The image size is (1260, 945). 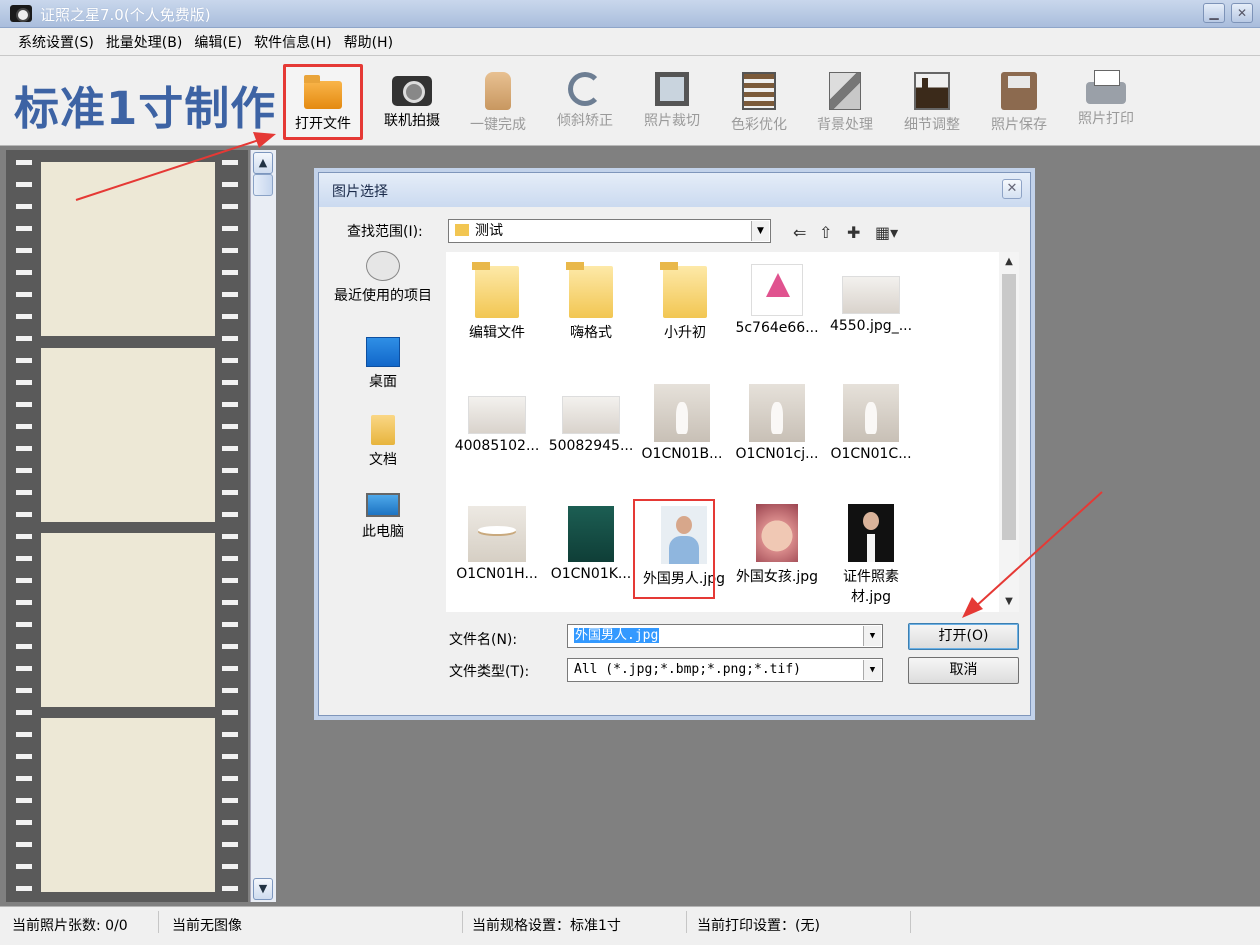 I want to click on file-name: 嗨格式, so click(x=591, y=333).